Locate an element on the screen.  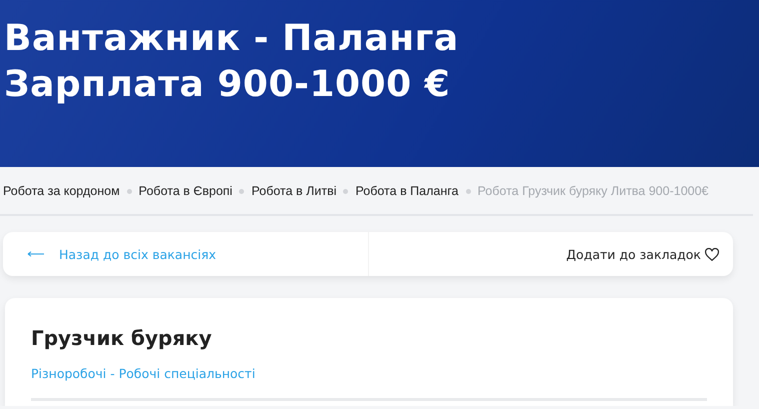
breadcrumb-link: Робота за кордоном is located at coordinates (61, 191).